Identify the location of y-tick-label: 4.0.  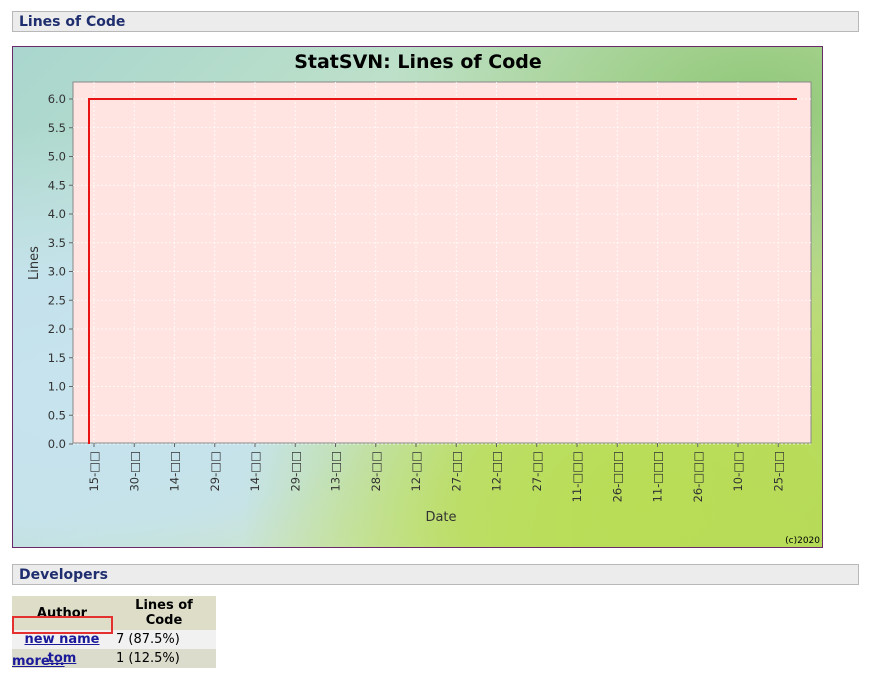
(57, 214).